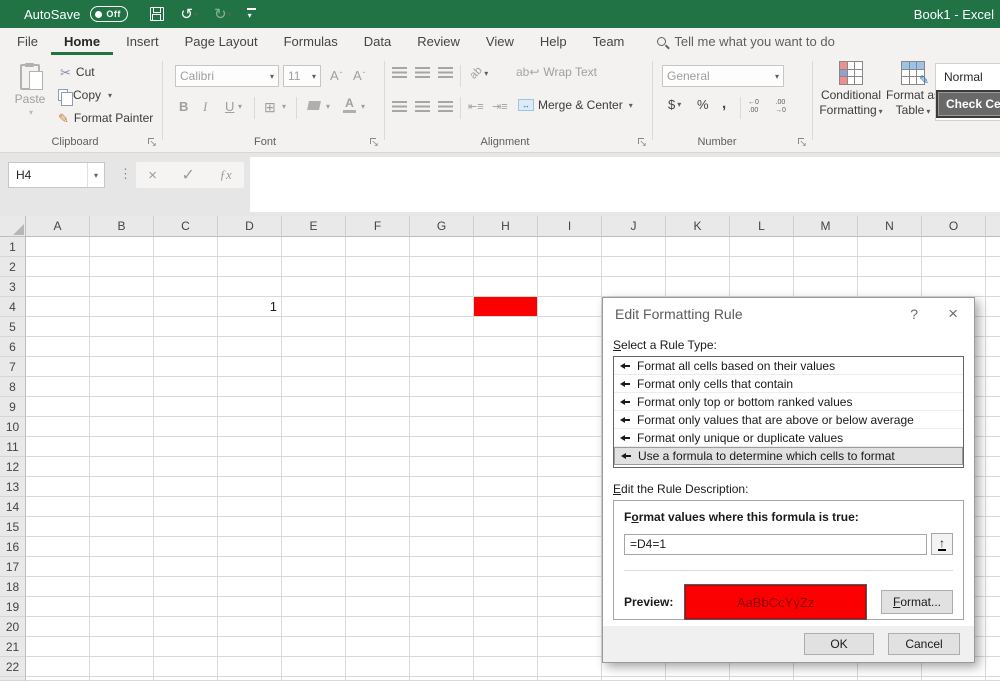 The height and width of the screenshot is (681, 1000). What do you see at coordinates (890, 267) in the screenshot?
I see `grid-cell-n2` at bounding box center [890, 267].